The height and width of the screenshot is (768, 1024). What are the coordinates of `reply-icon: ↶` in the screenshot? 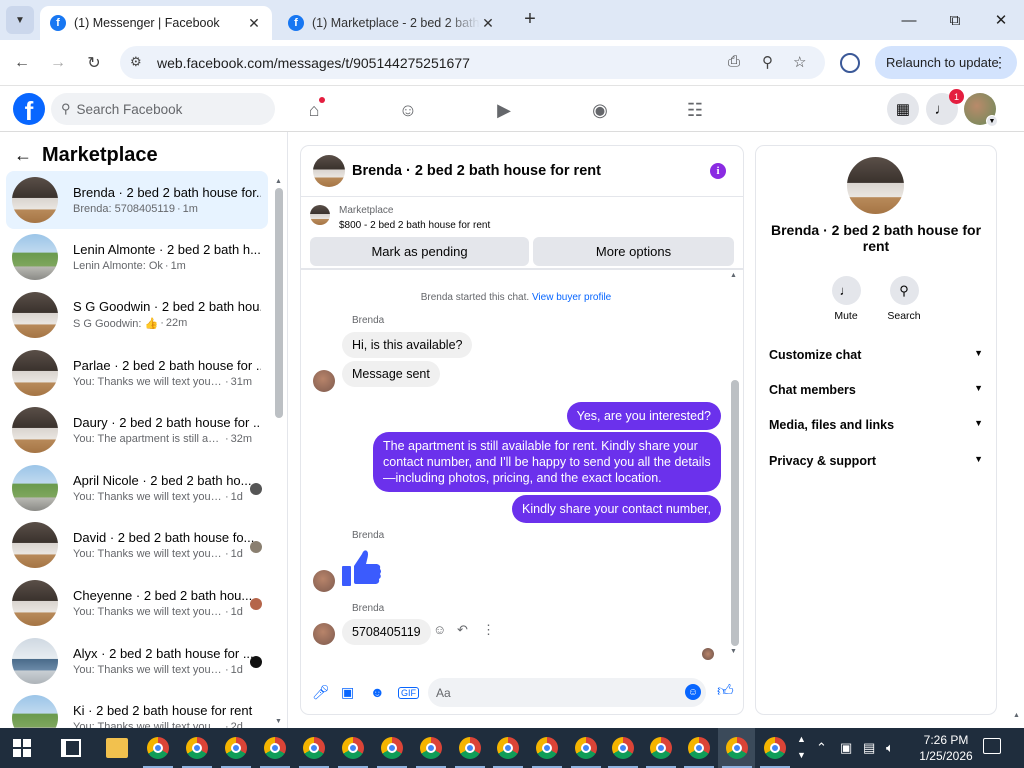 It's located at (462, 630).